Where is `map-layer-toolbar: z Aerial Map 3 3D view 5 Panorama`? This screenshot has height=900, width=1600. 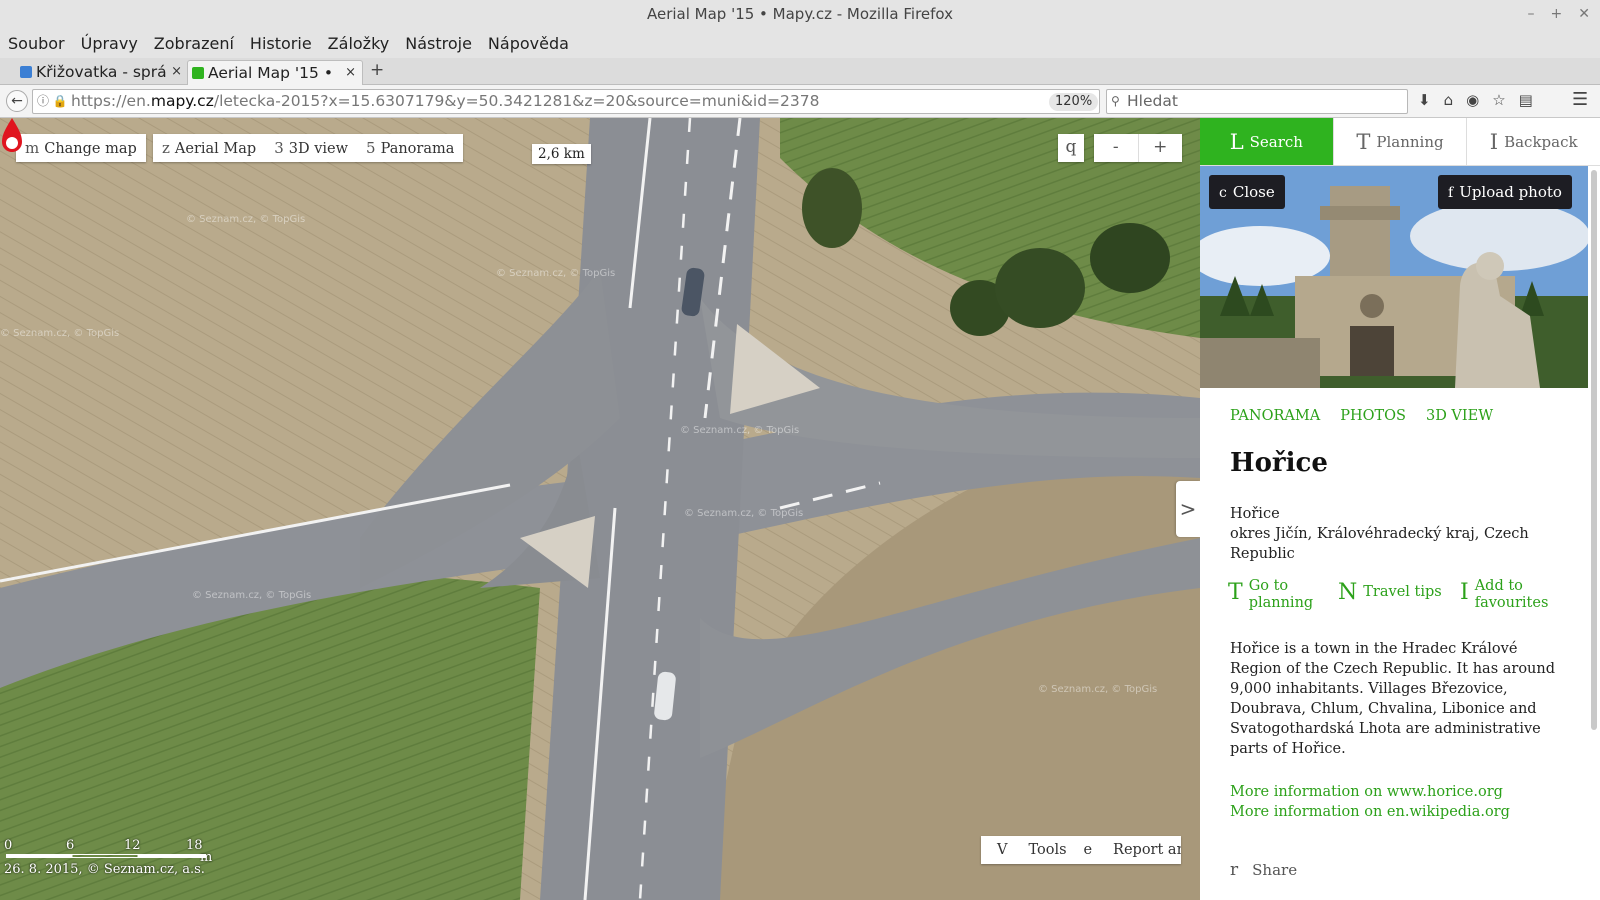 map-layer-toolbar: z Aerial Map 3 3D view 5 Panorama is located at coordinates (308, 148).